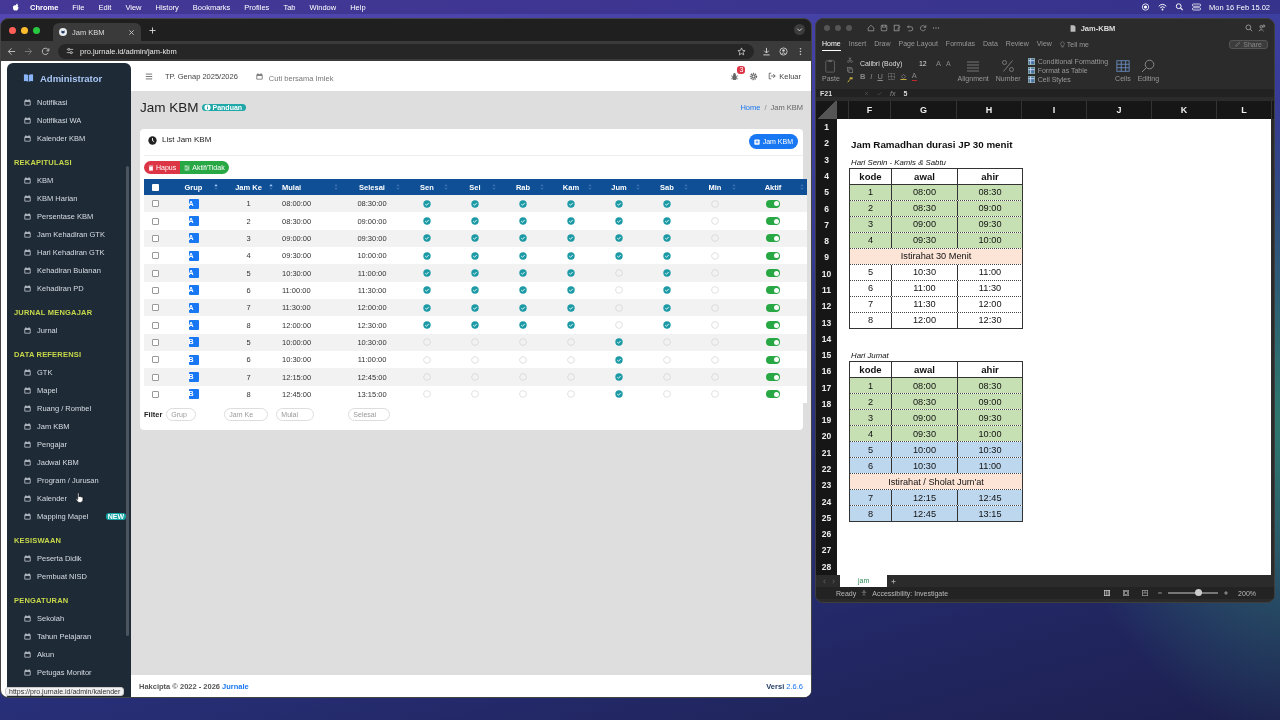 The height and width of the screenshot is (720, 1280). Describe the element at coordinates (826, 355) in the screenshot. I see `row-header: 15` at that location.